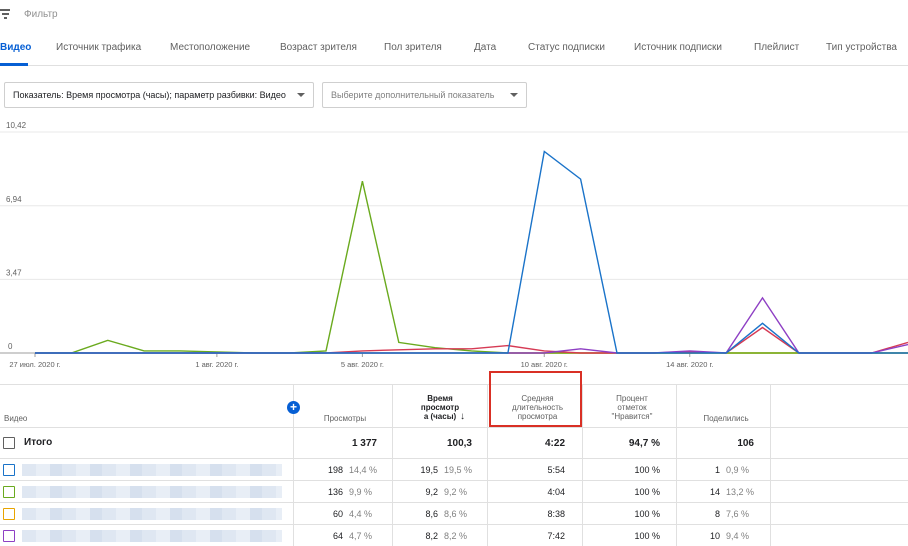 The height and width of the screenshot is (546, 908). Describe the element at coordinates (732, 514) in the screenshot. I see `row-shares: 8 7,6 %` at that location.